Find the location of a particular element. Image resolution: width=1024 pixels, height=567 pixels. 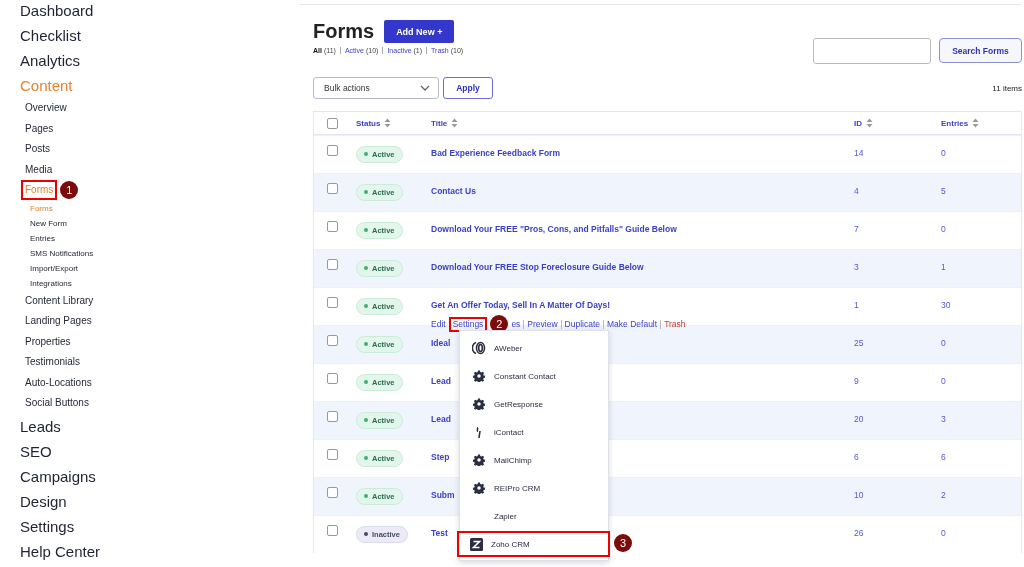

sidebar-subitem: Content Library is located at coordinates (59, 300).